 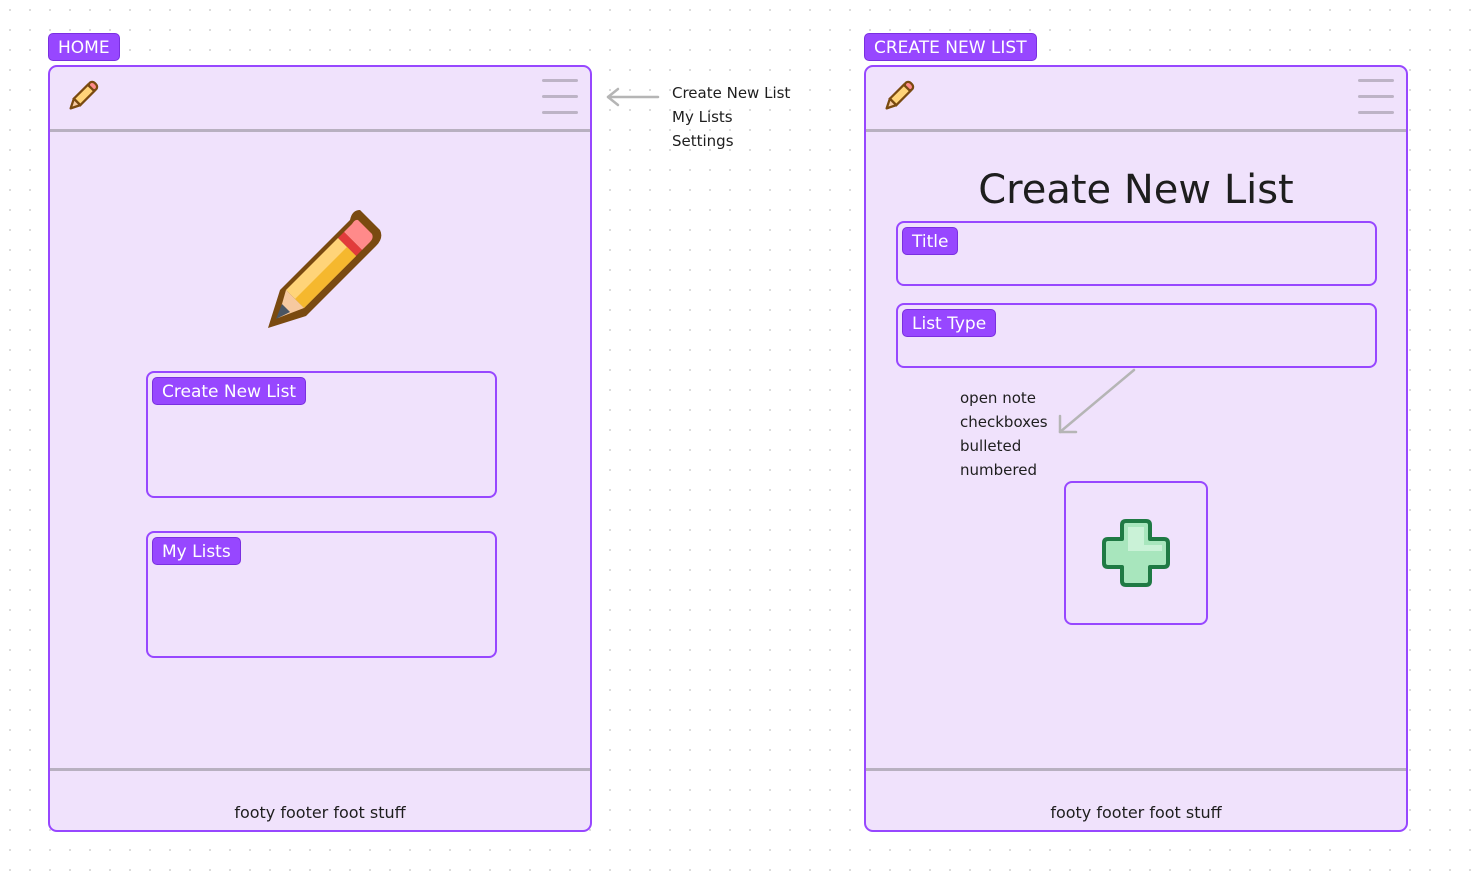 I want to click on title-field: Title, so click(x=1136, y=253).